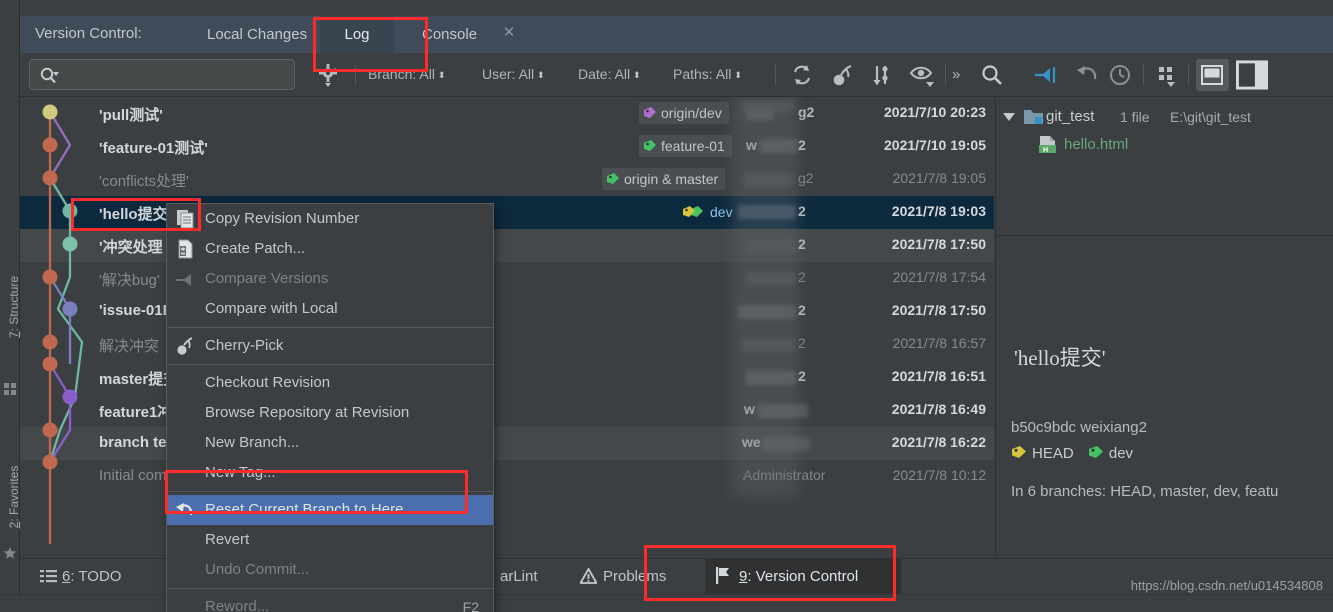 This screenshot has width=1333, height=612. Describe the element at coordinates (227, 539) in the screenshot. I see `menu-item-label: Revert` at that location.